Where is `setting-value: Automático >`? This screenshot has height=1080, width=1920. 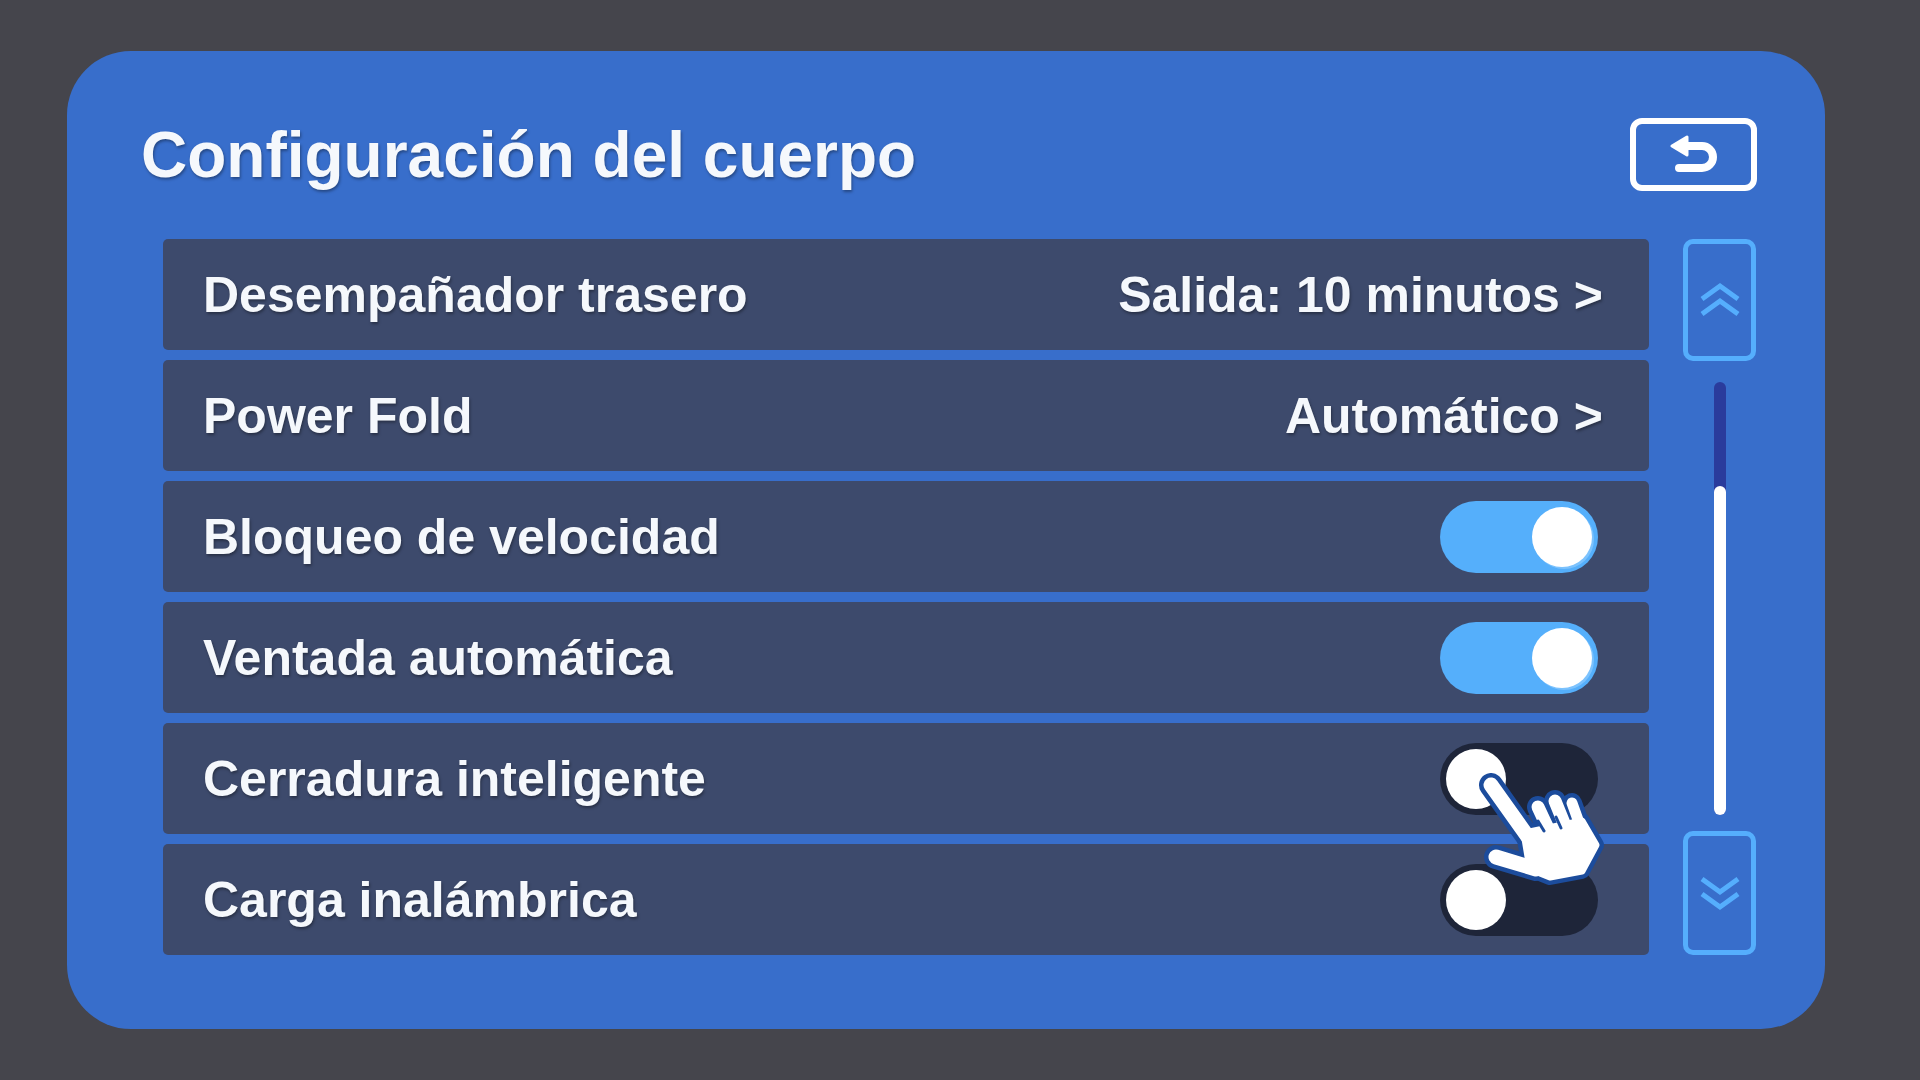
setting-value: Automático > is located at coordinates (1443, 415).